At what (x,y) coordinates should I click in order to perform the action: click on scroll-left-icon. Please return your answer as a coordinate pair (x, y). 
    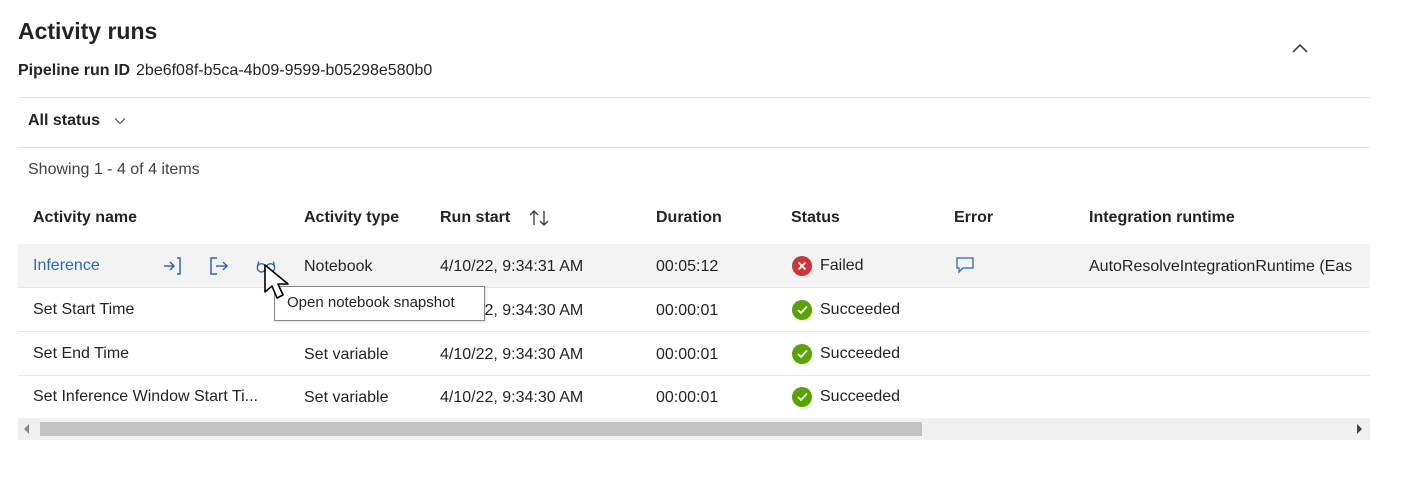
    Looking at the image, I should click on (26, 429).